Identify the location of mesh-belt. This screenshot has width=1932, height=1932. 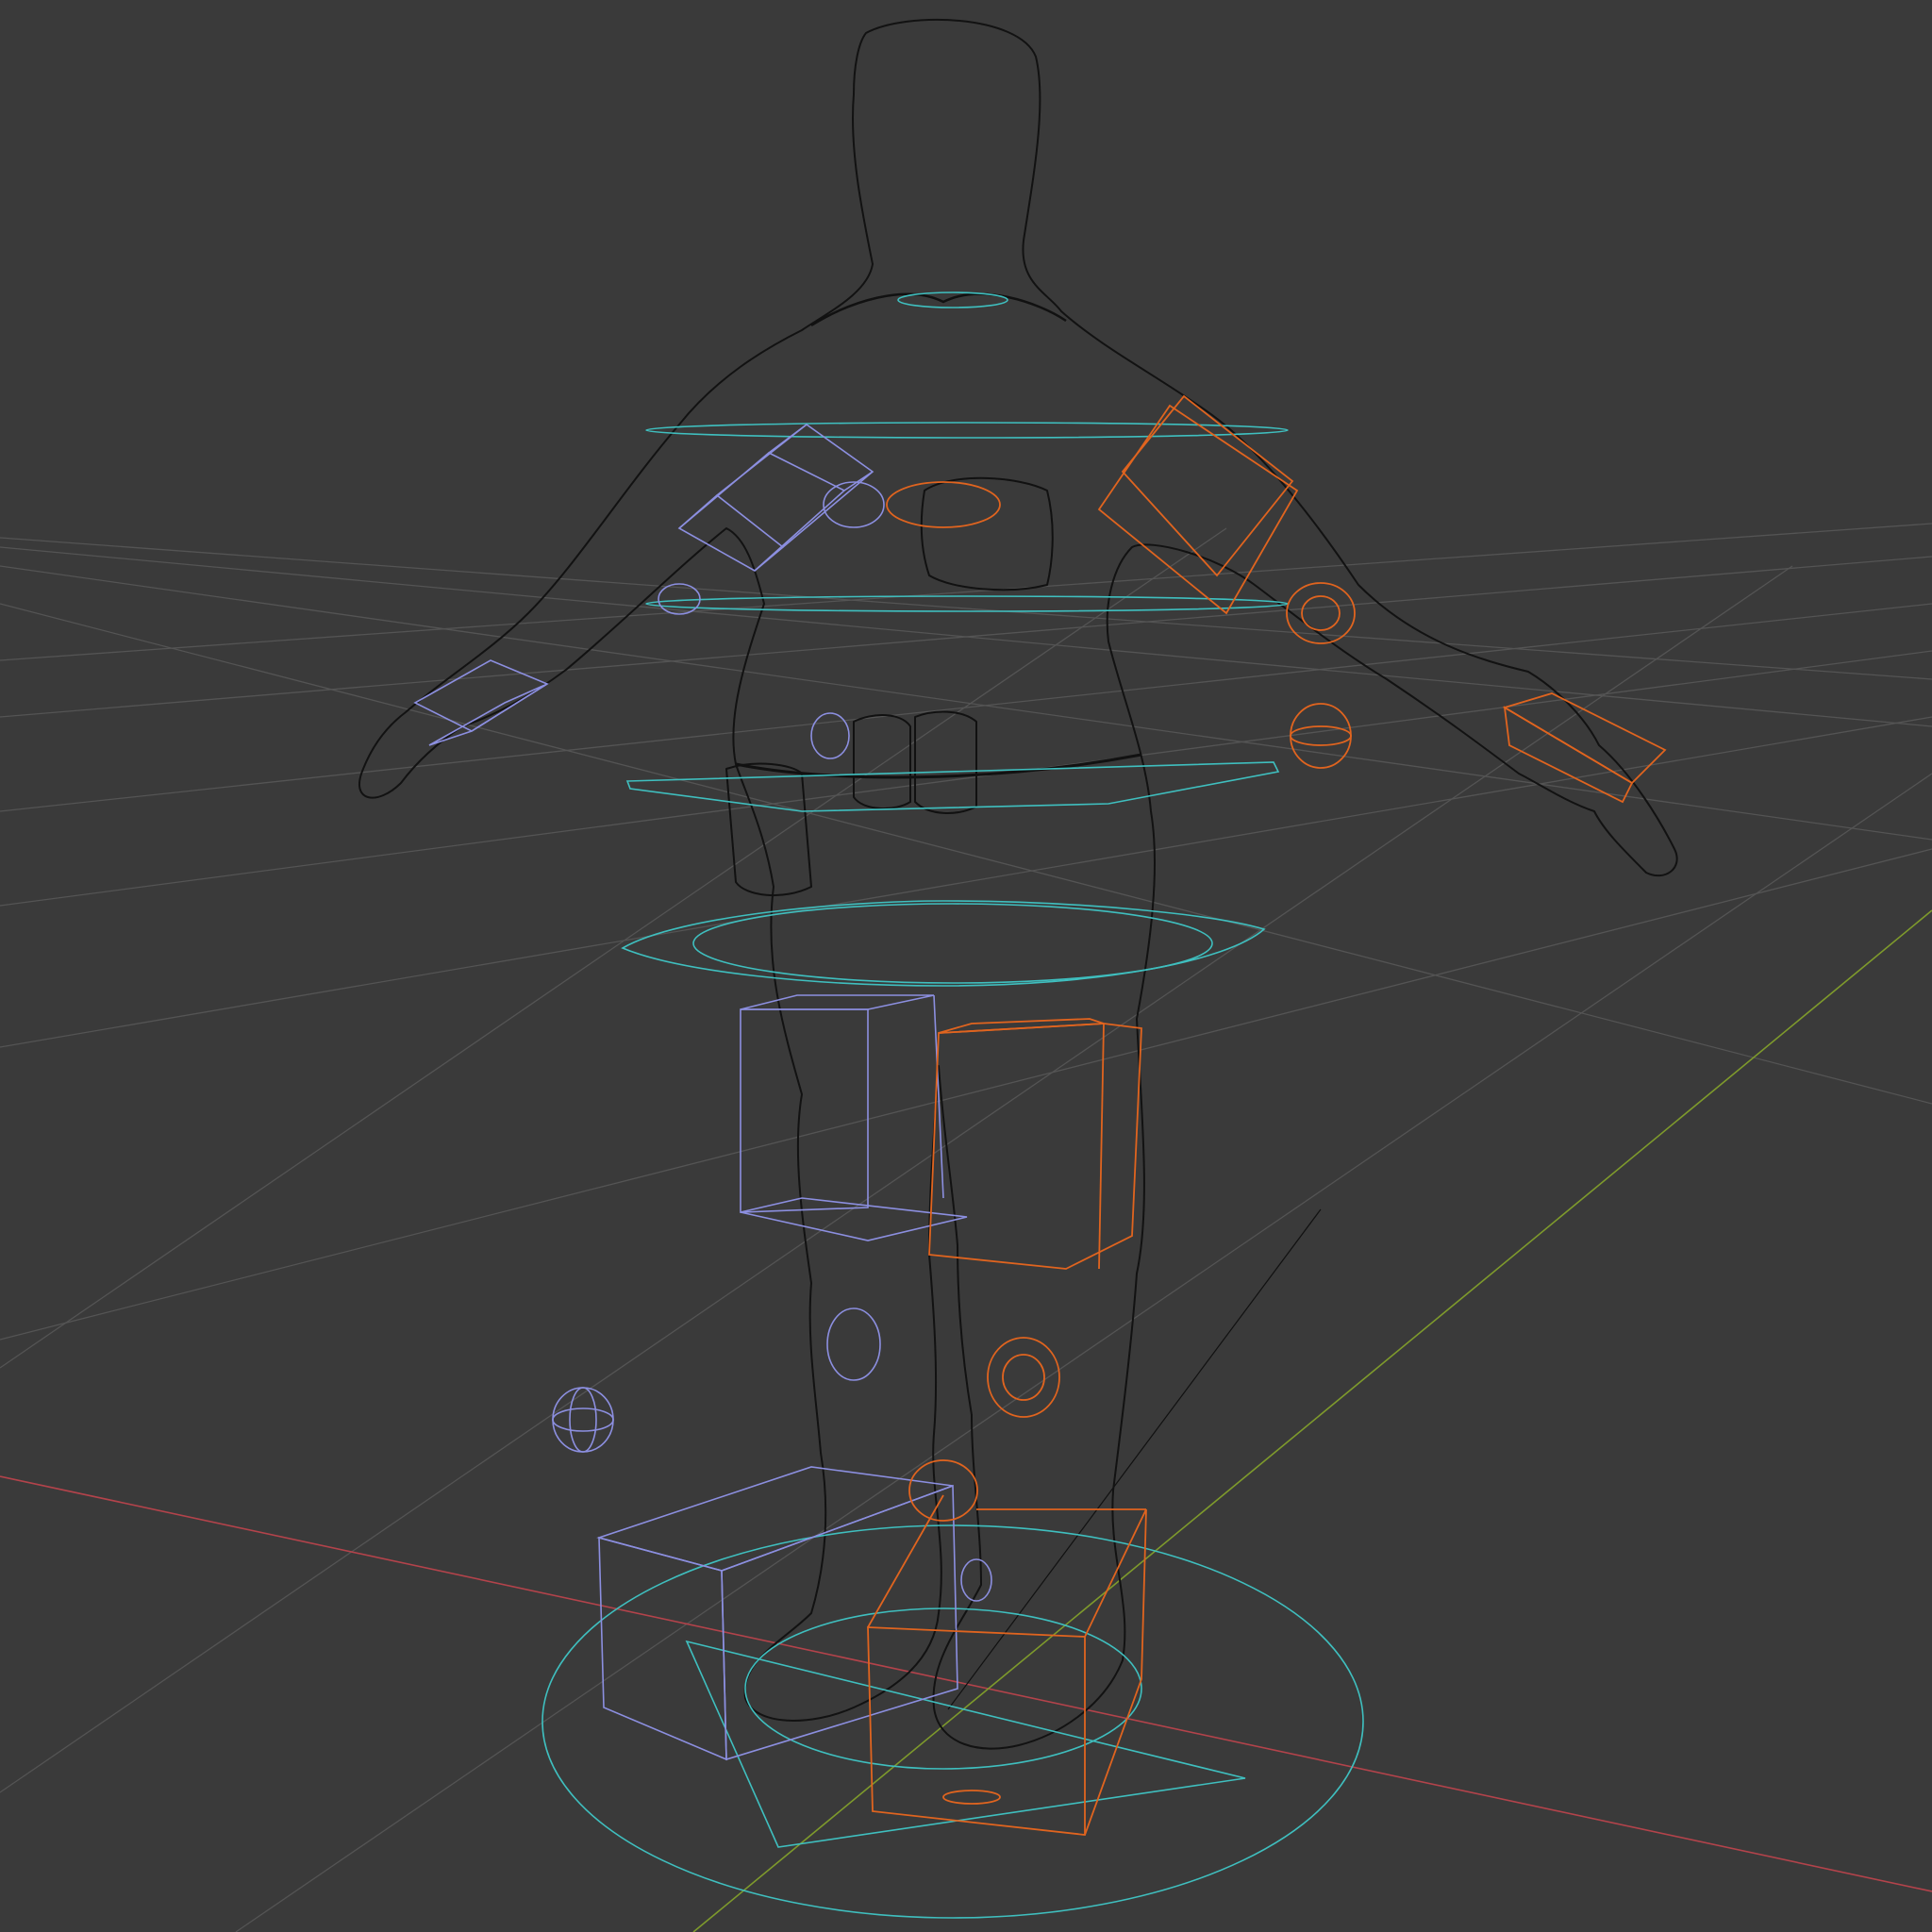
(938, 766).